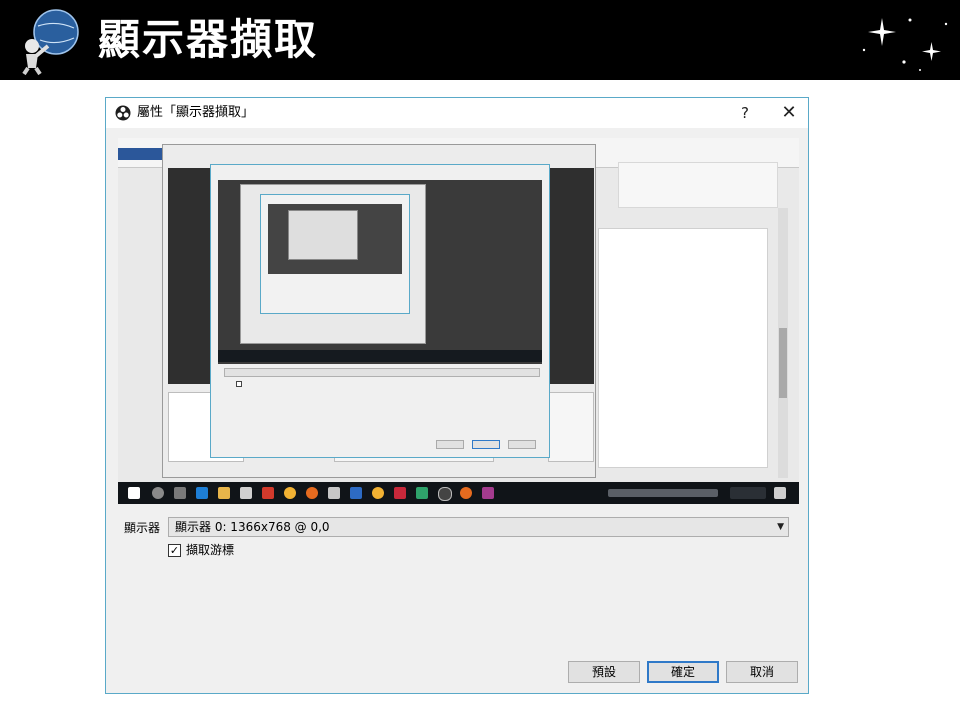 Image resolution: width=960 pixels, height=720 pixels. I want to click on app-purple-icon, so click(488, 493).